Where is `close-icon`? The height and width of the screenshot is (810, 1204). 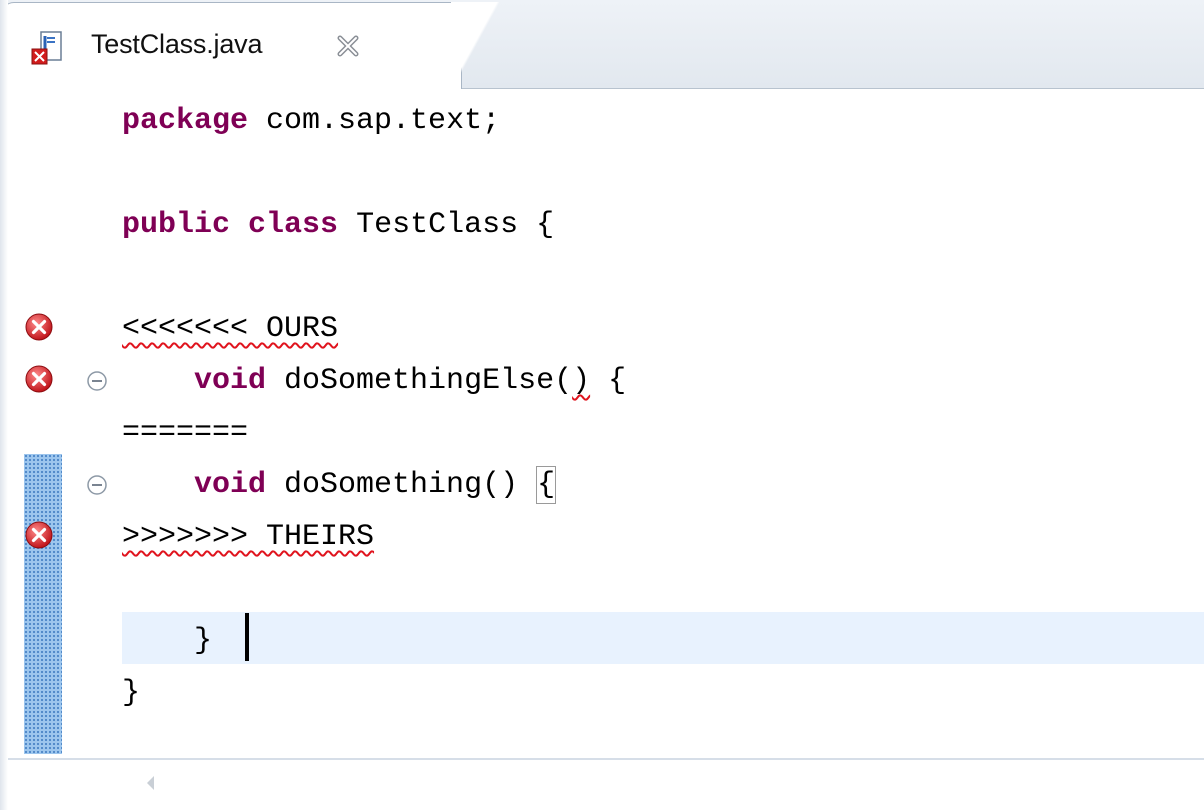
close-icon is located at coordinates (348, 46).